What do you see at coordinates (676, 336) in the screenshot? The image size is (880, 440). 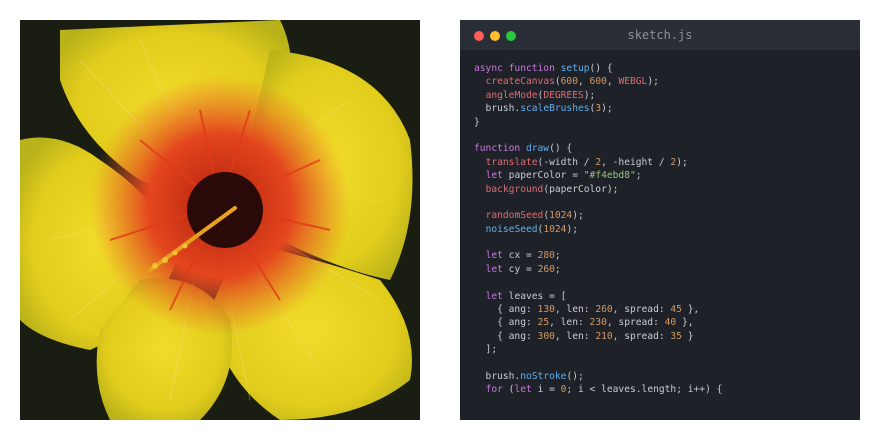 I see `code-token: 35` at bounding box center [676, 336].